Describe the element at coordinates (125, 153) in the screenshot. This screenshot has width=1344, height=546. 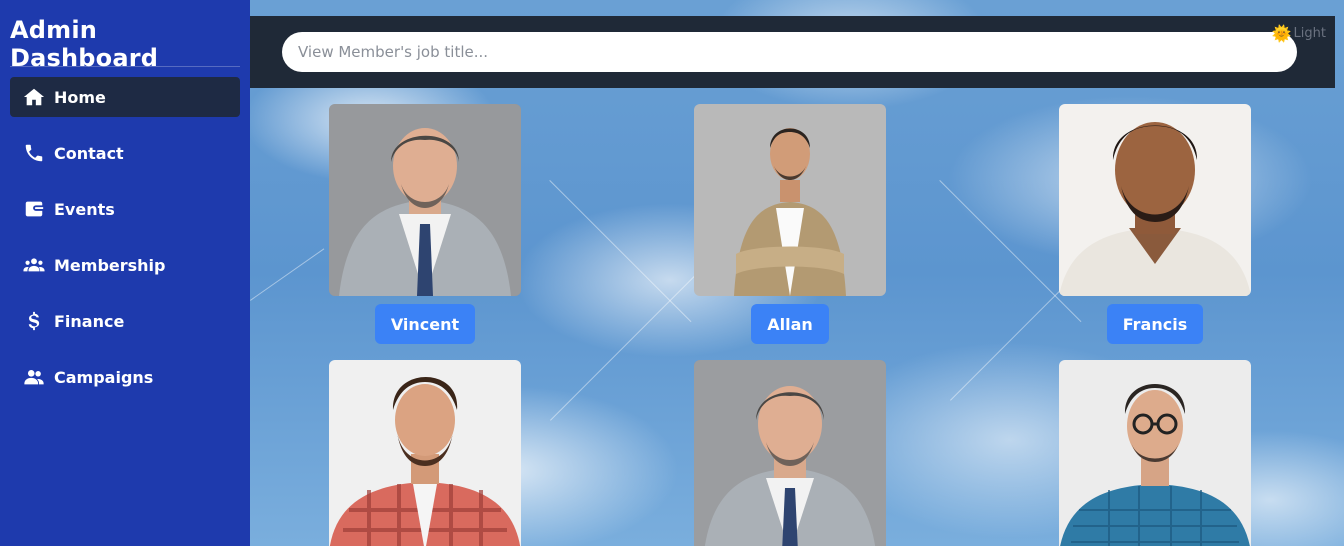
I see `sidebar-item-contact: Contact` at that location.